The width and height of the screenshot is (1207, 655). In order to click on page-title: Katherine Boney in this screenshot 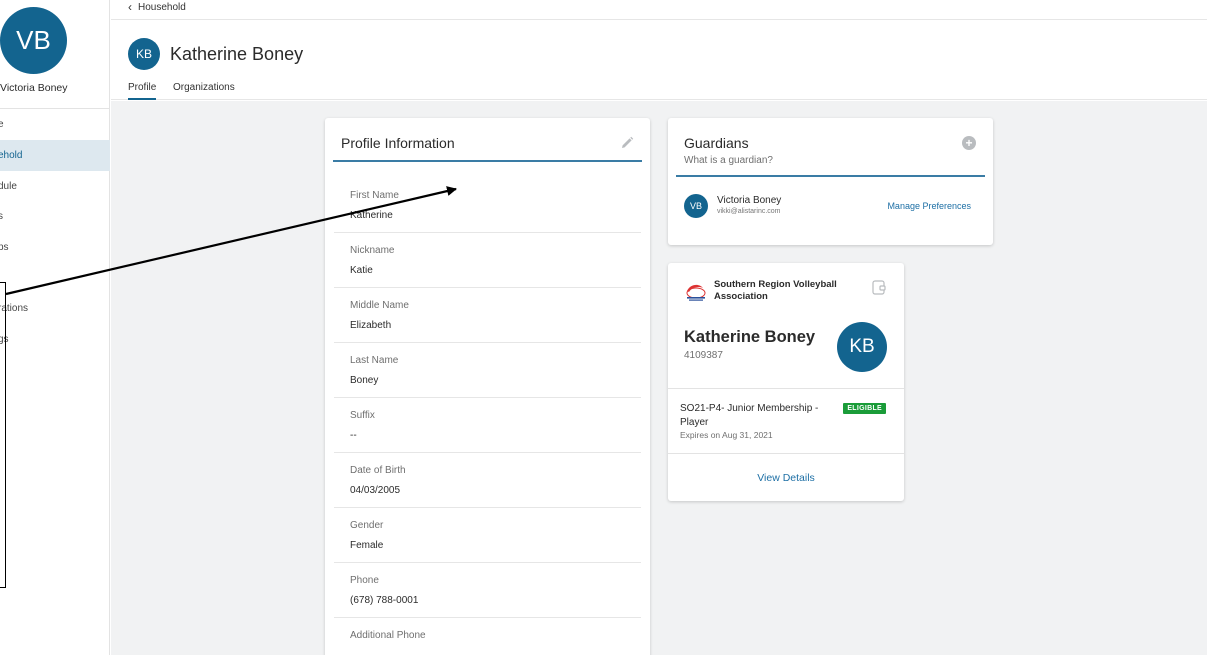, I will do `click(237, 54)`.